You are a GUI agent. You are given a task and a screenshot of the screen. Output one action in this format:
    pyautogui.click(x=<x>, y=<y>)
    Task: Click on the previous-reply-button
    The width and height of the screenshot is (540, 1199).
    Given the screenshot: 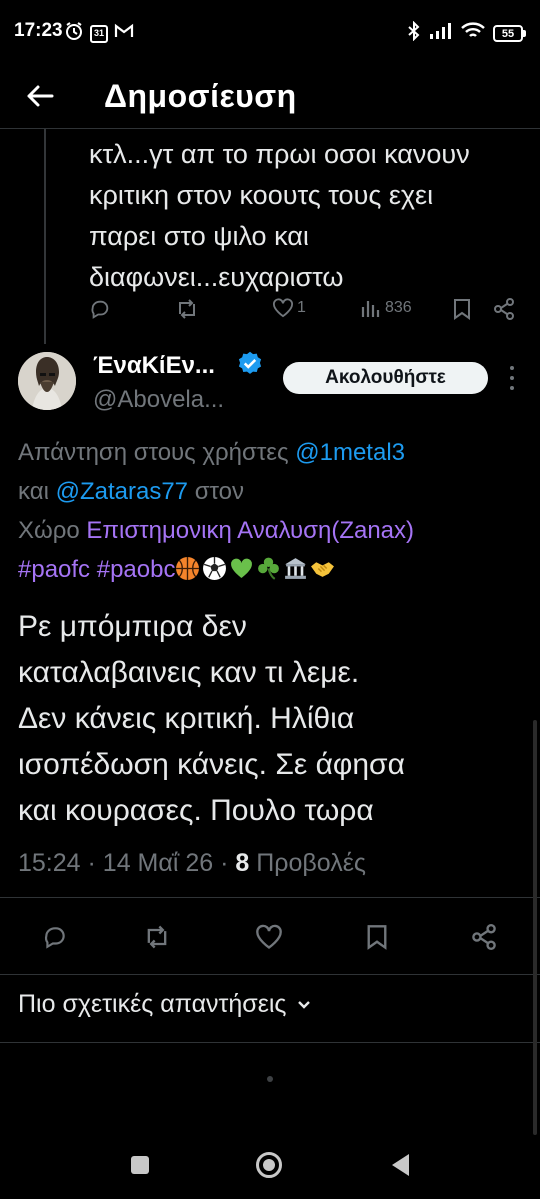 What is the action you would take?
    pyautogui.click(x=100, y=309)
    